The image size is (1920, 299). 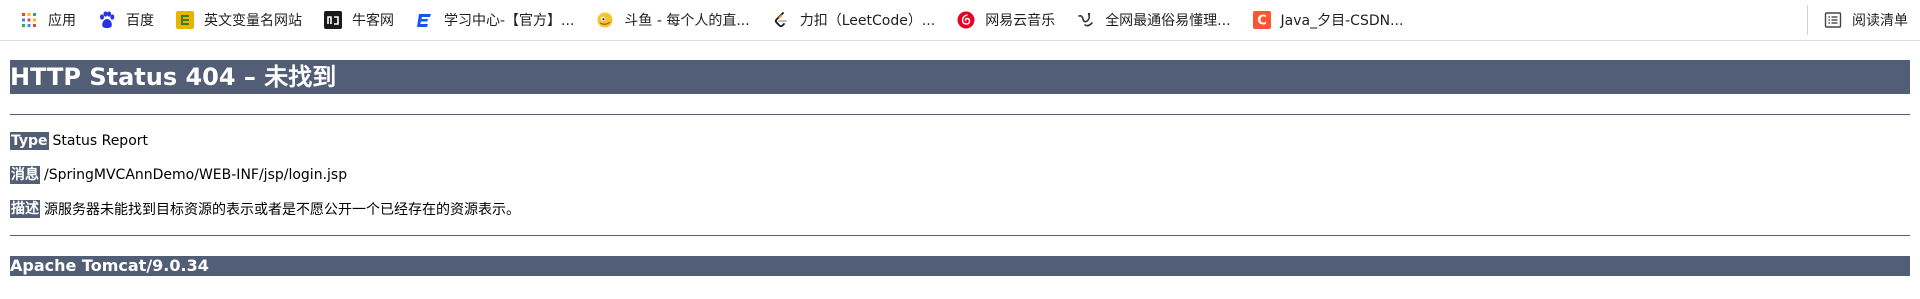 What do you see at coordinates (185, 20) in the screenshot?
I see `codelf-icon` at bounding box center [185, 20].